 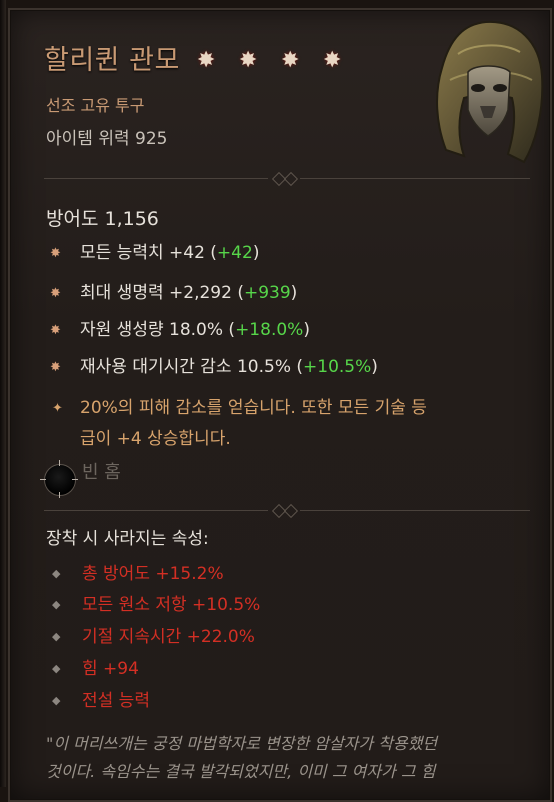 I want to click on stat-bonus: +18.0%, so click(x=269, y=330).